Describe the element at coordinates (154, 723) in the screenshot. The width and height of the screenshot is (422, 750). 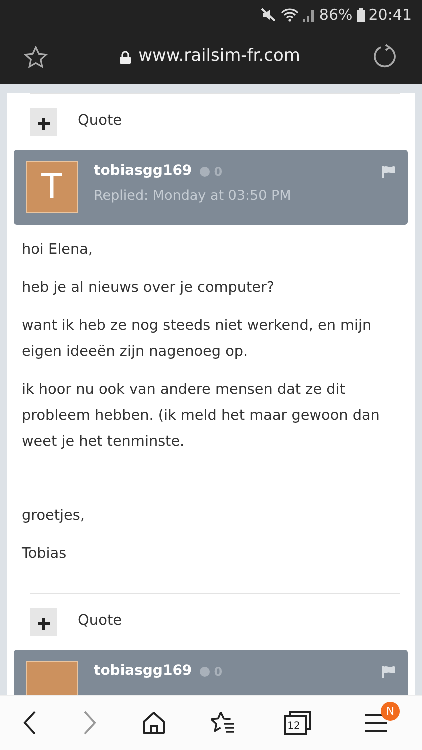
I see `home-icon` at that location.